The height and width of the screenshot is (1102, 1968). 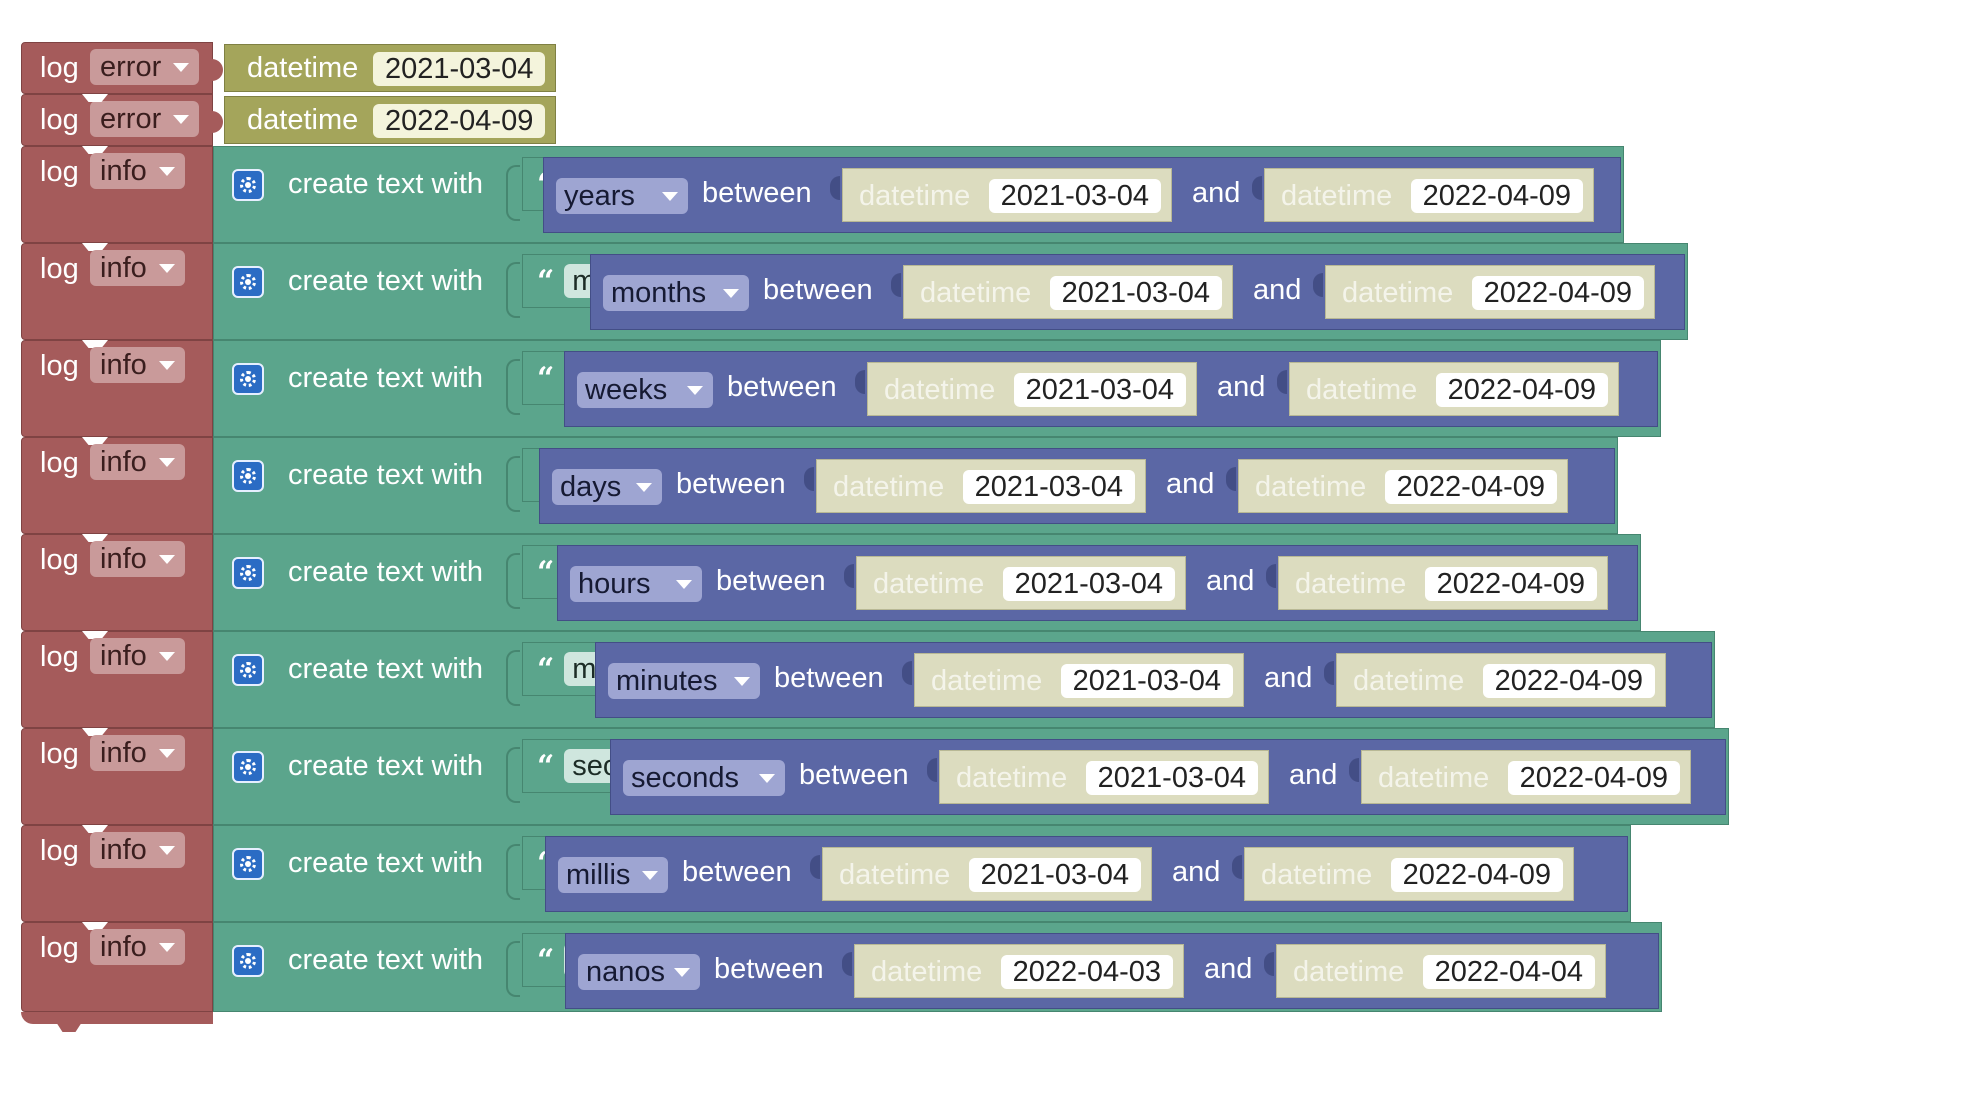 I want to click on unit-dropdown: months, so click(x=676, y=293).